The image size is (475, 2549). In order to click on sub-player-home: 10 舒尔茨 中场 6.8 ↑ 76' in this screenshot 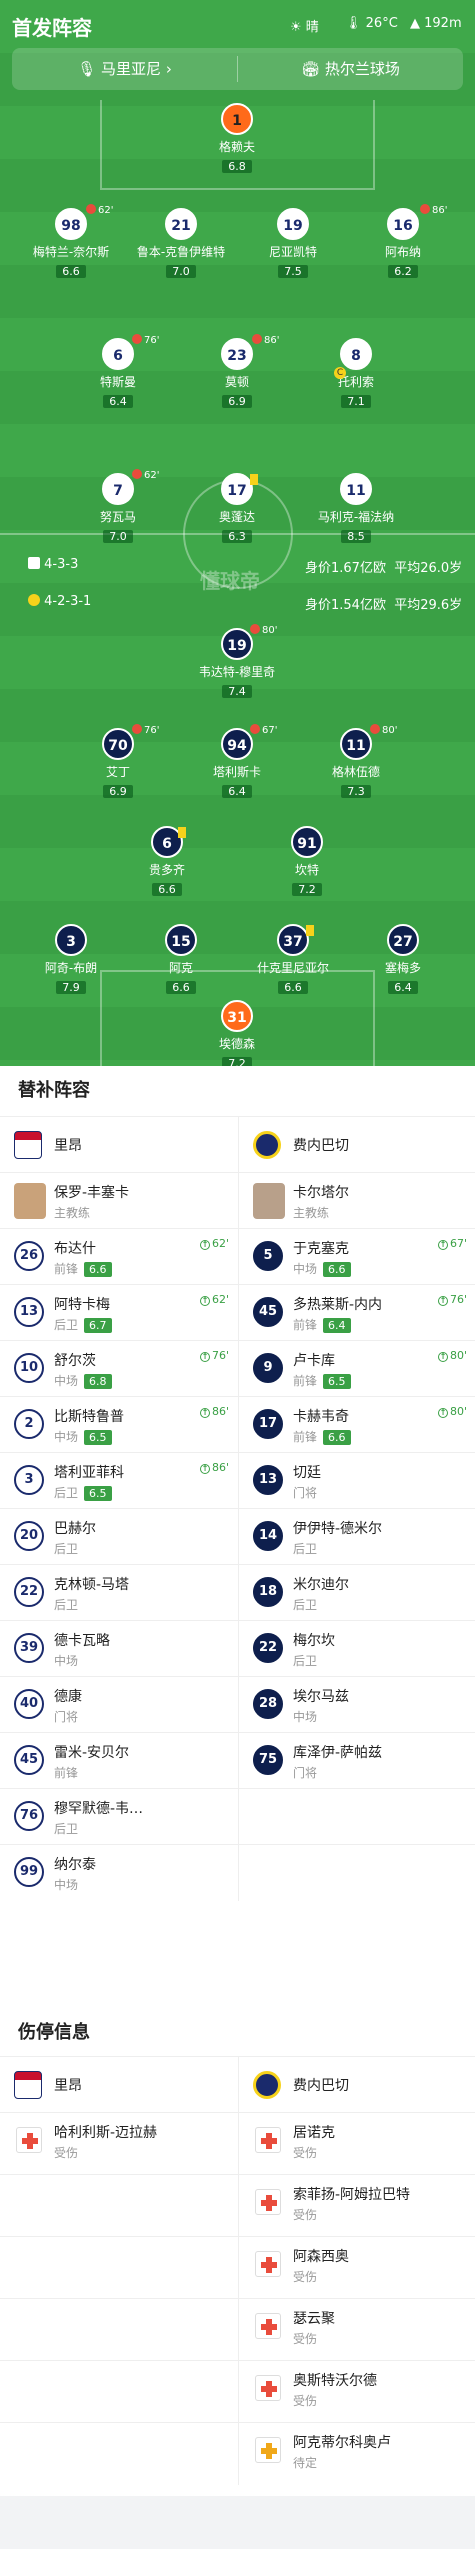, I will do `click(118, 1369)`.